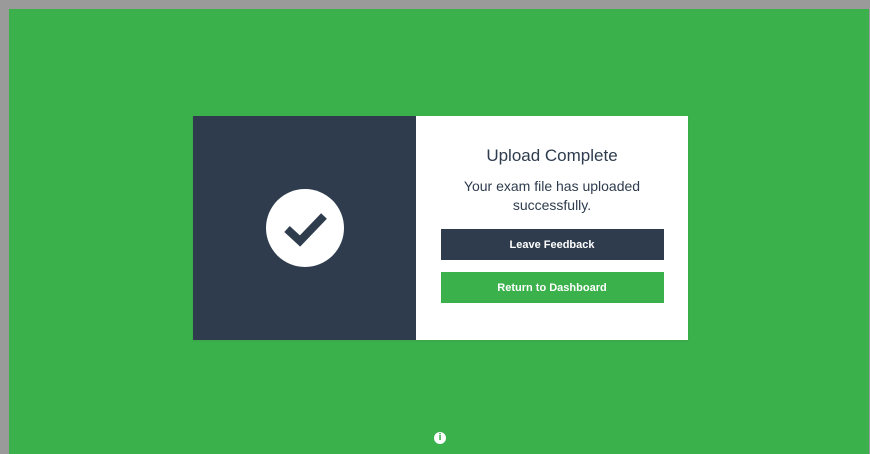 This screenshot has height=454, width=870. I want to click on checkmark-icon, so click(305, 230).